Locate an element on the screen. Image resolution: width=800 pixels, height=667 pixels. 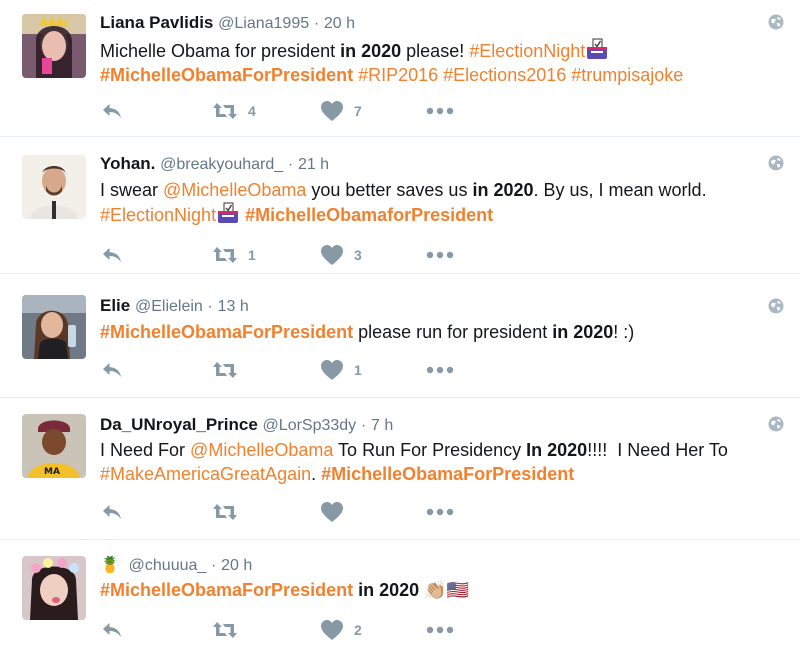
hashtag-link: #MakeAmericaGreatAgain is located at coordinates (205, 474).